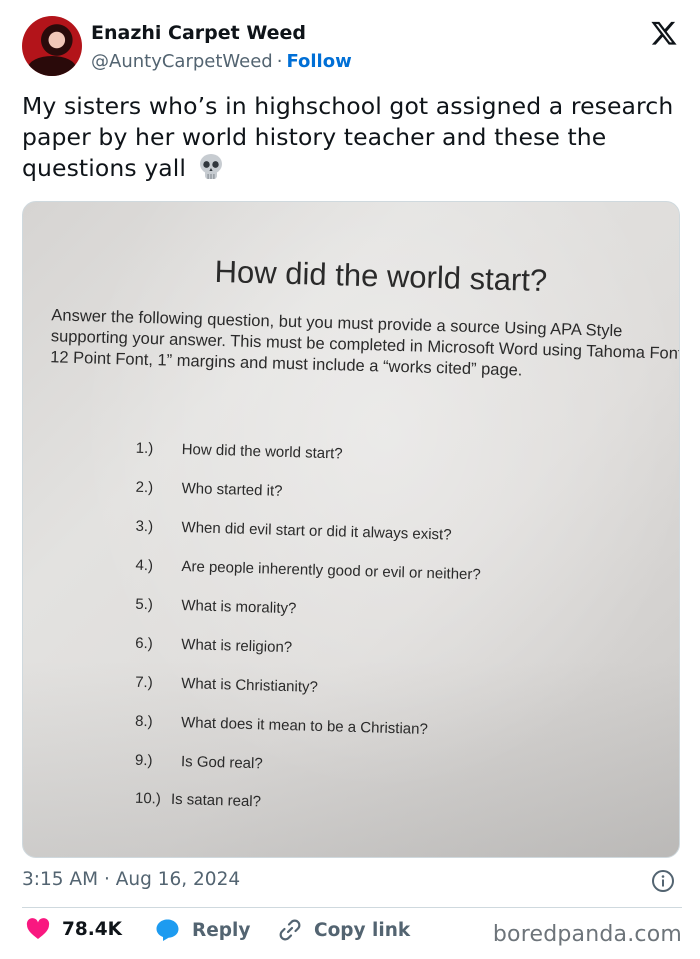 Image resolution: width=700 pixels, height=959 pixels. Describe the element at coordinates (167, 930) in the screenshot. I see `reply-bubble-icon` at that location.